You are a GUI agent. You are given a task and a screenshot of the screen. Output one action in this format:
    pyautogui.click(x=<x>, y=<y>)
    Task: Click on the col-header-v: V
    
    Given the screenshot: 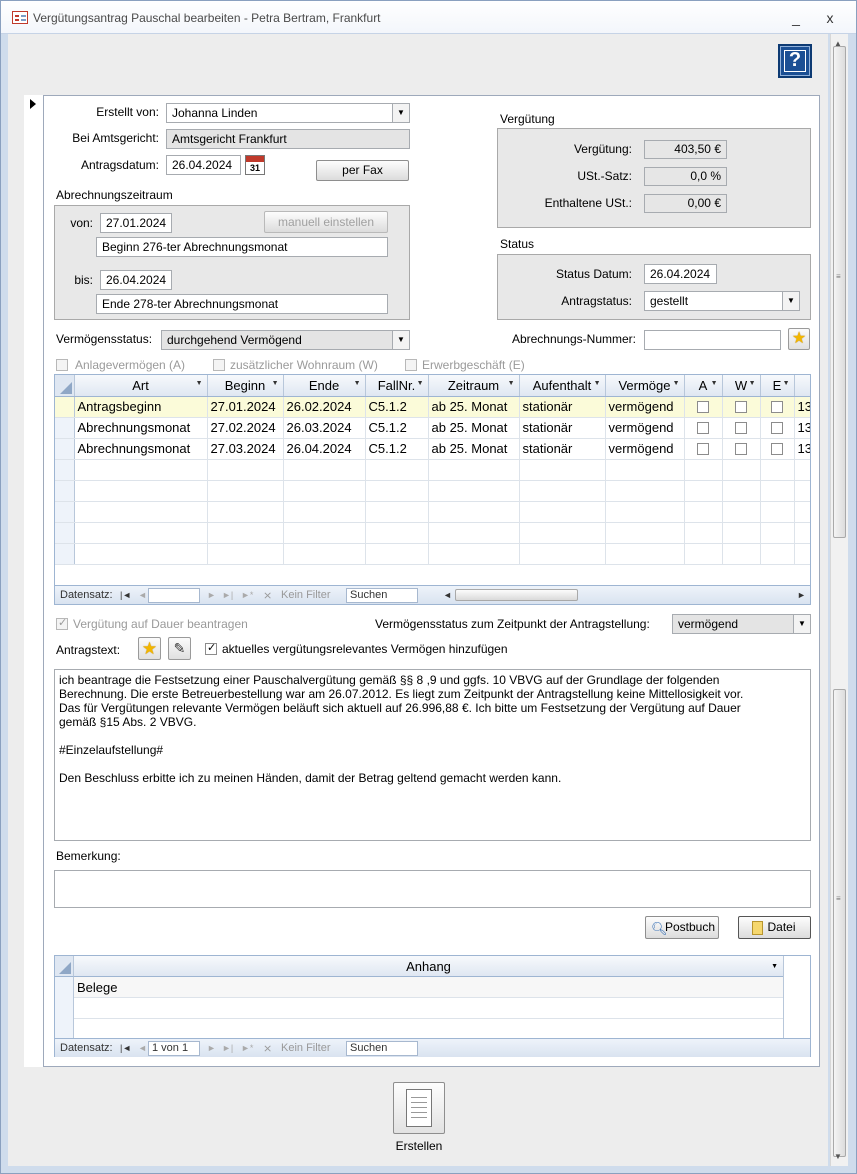 What is the action you would take?
    pyautogui.click(x=802, y=386)
    